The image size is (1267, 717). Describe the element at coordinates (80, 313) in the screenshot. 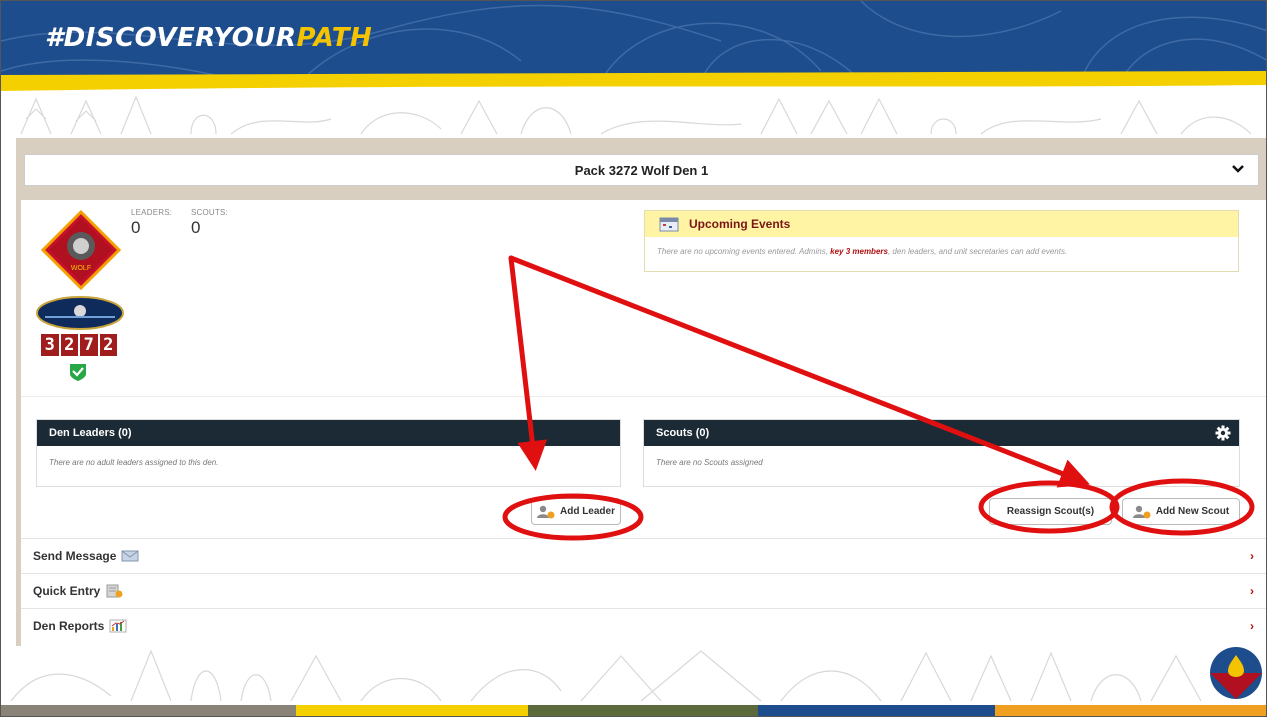

I see `council-patch-icon` at that location.